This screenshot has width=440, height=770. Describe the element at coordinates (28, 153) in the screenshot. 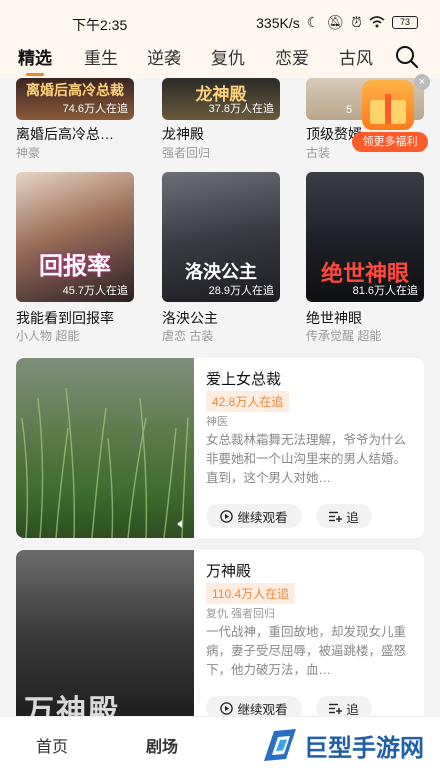

I see `card-tags: 神豪` at that location.